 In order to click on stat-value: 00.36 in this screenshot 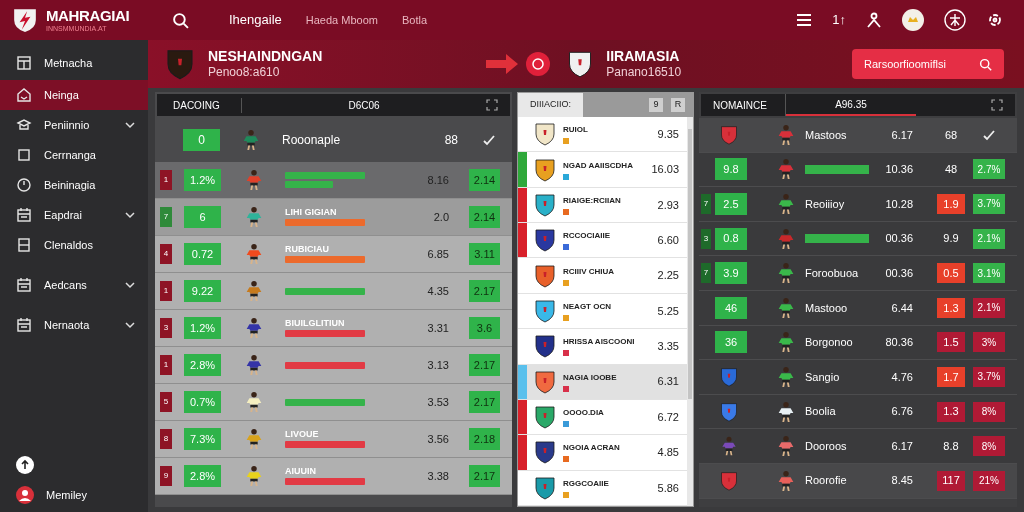, I will do `click(898, 273)`.